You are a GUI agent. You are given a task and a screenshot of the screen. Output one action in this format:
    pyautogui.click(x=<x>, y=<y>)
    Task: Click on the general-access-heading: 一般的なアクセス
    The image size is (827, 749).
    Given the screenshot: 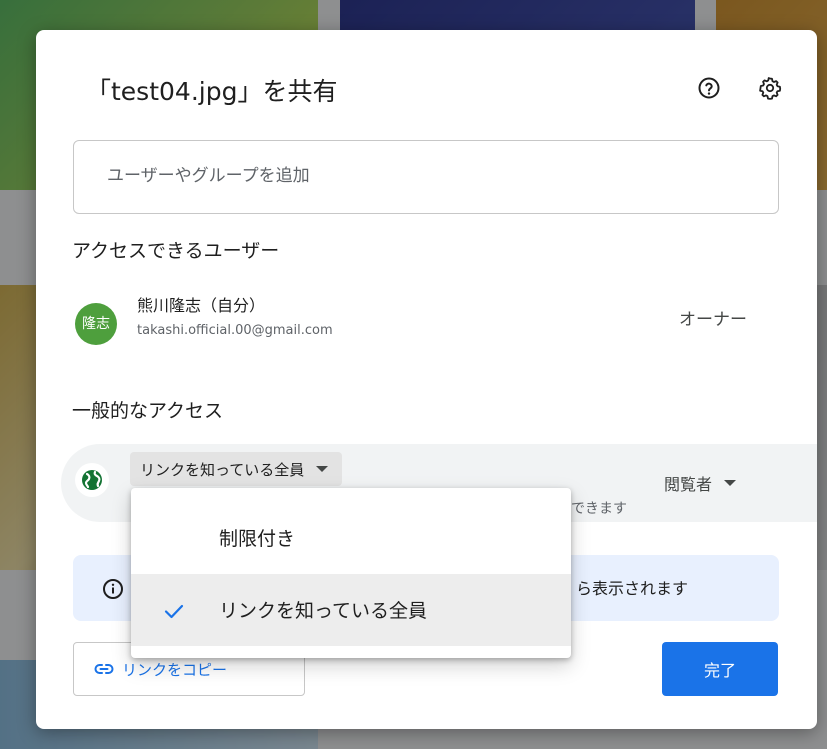 What is the action you would take?
    pyautogui.click(x=148, y=411)
    